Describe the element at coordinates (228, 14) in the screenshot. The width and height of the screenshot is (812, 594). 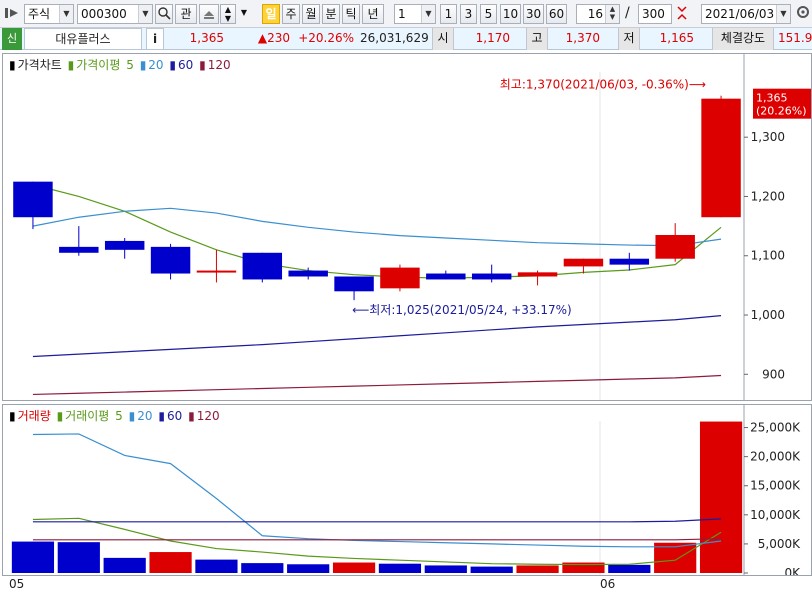
I see `spin-button: ▲ ▼` at that location.